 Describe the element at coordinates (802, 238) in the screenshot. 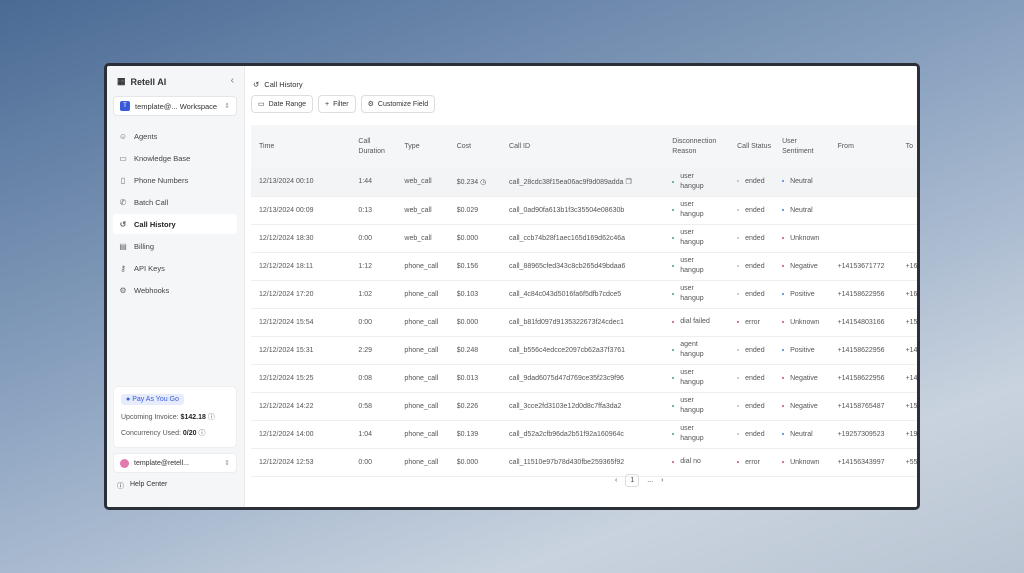

I see `user-sentiment-cell: Unknown` at that location.